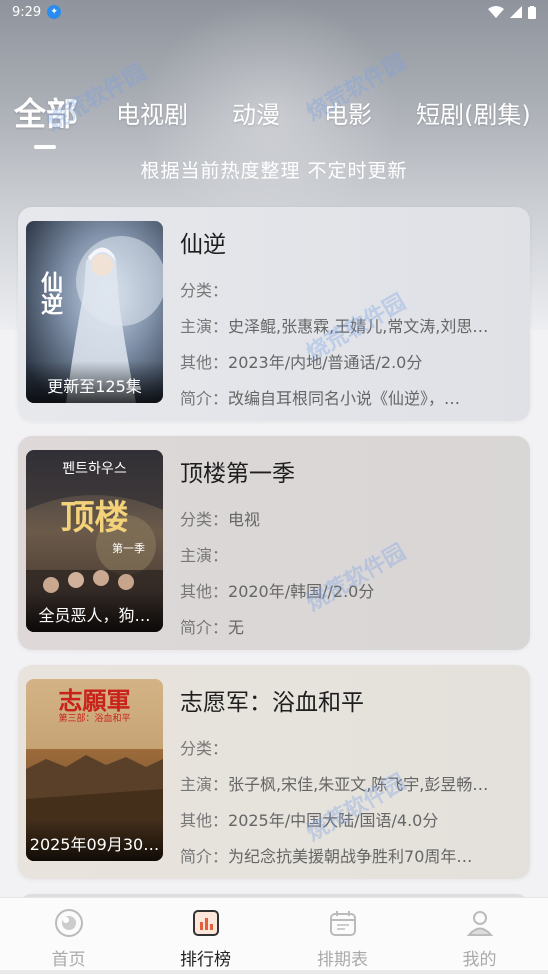 The height and width of the screenshot is (974, 548). Describe the element at coordinates (272, 703) in the screenshot. I see `card-title: 志愿军：浴血和平` at that location.